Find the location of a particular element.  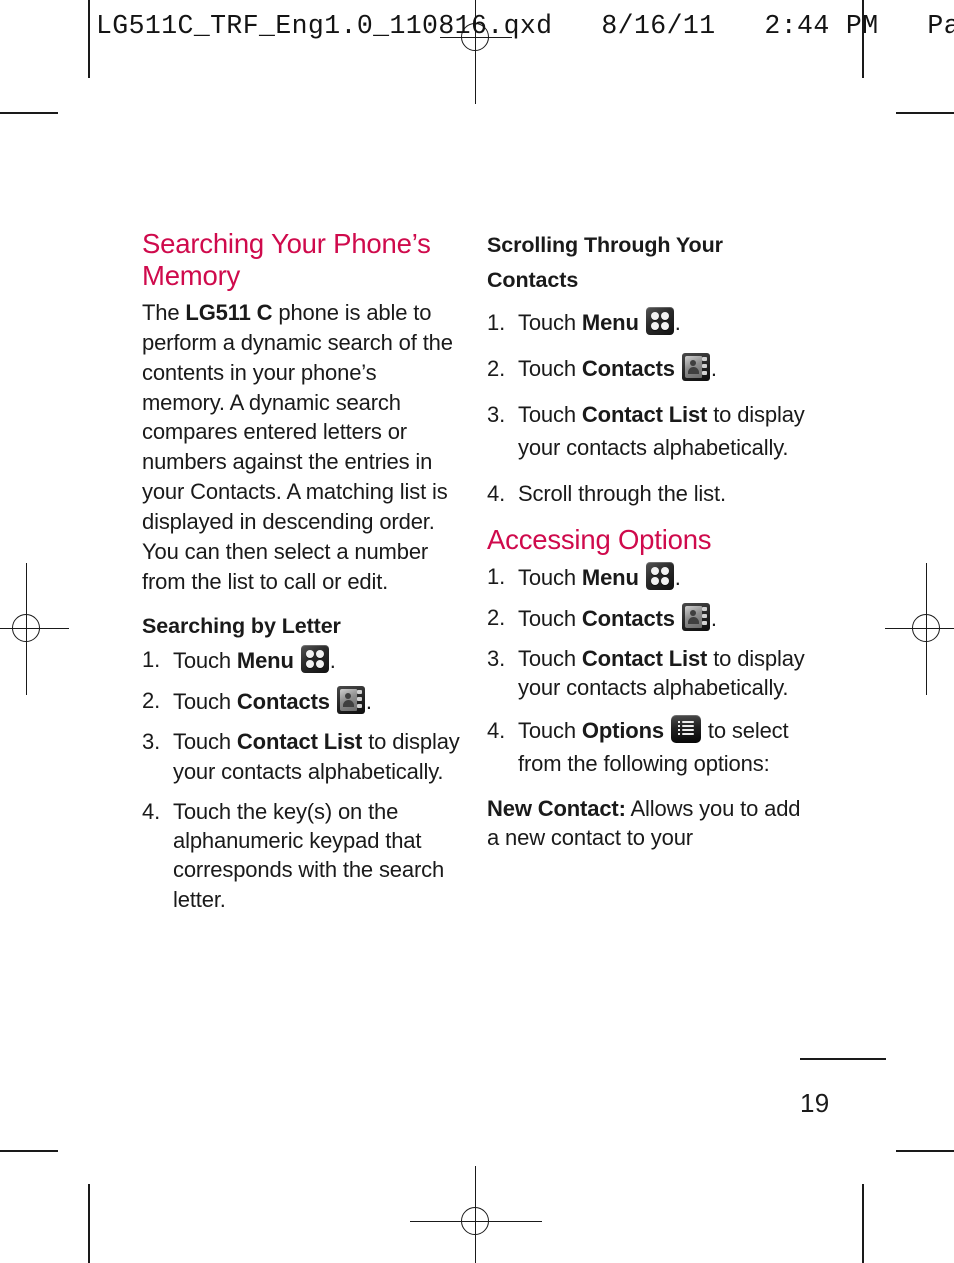

sub-title-searching-by-letter: Searching by Letter is located at coordinates (241, 625).